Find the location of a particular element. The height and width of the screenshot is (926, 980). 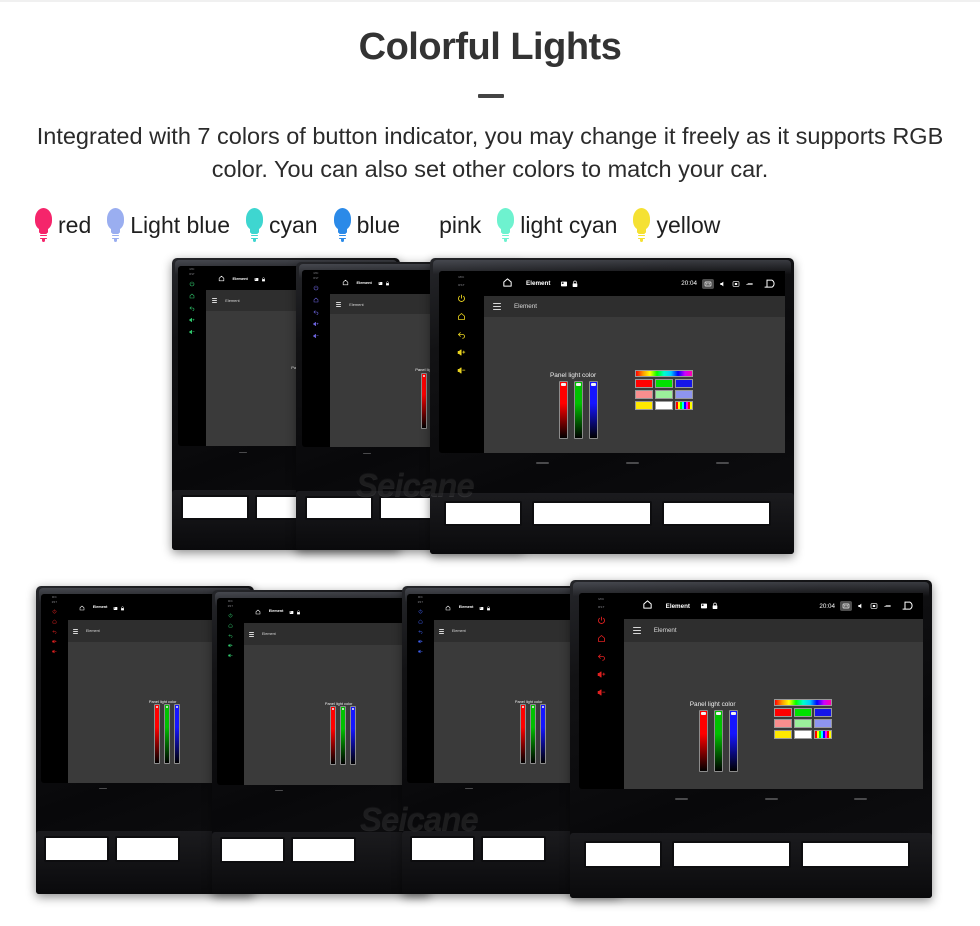

statusbar-window-icon is located at coordinates (874, 606).